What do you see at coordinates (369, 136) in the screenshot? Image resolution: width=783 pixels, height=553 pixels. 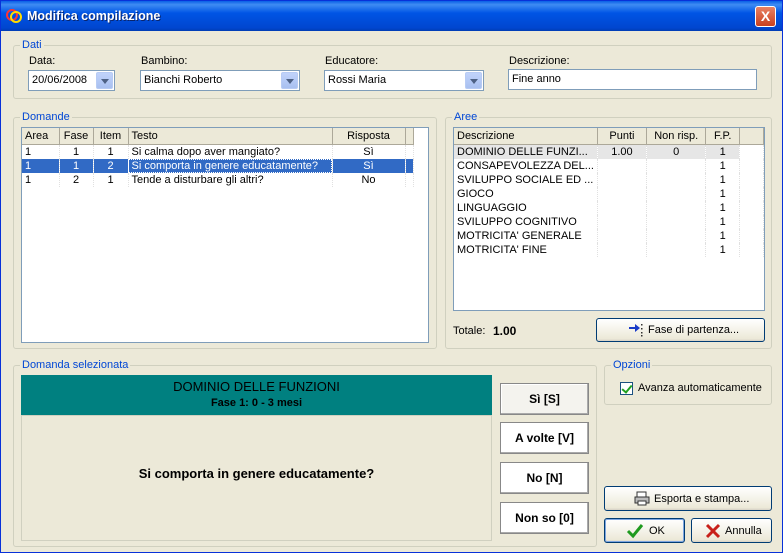 I see `column-header-risposta: Risposta` at bounding box center [369, 136].